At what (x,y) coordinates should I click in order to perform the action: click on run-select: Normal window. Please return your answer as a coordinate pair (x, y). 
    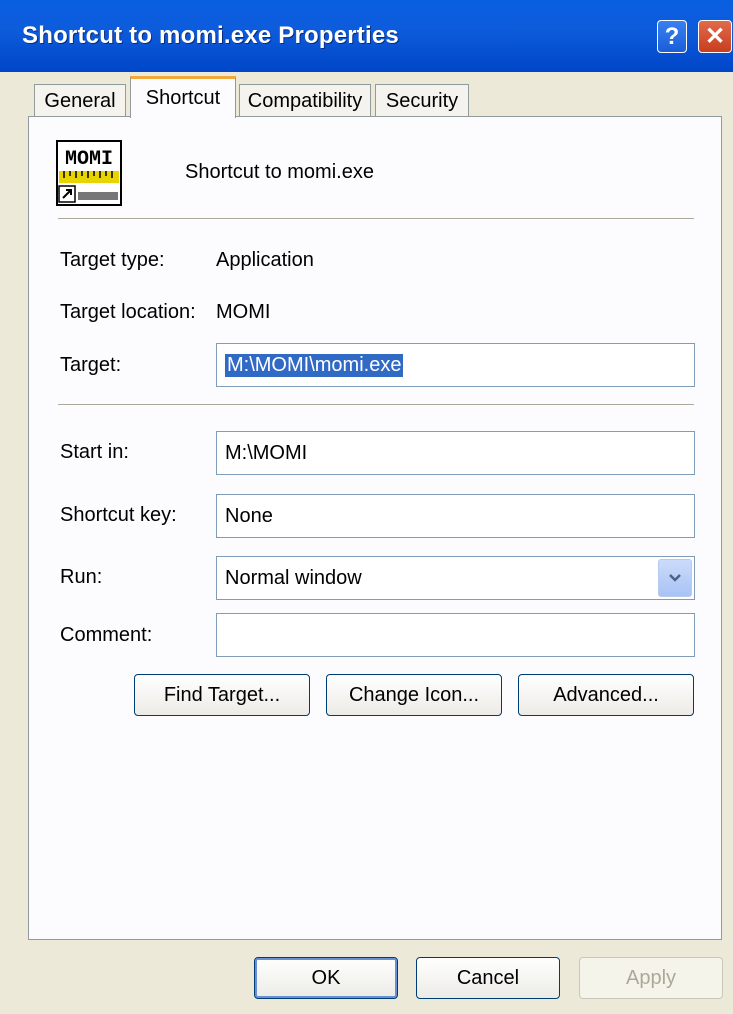
    Looking at the image, I should click on (455, 578).